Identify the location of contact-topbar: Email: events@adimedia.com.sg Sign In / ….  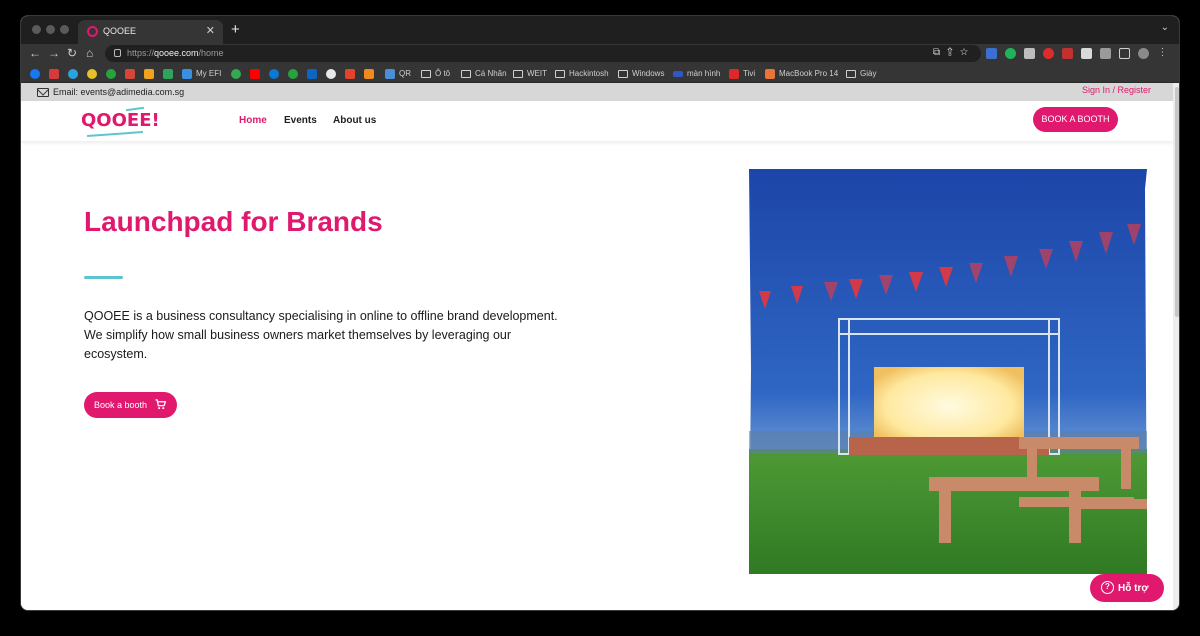
(597, 92).